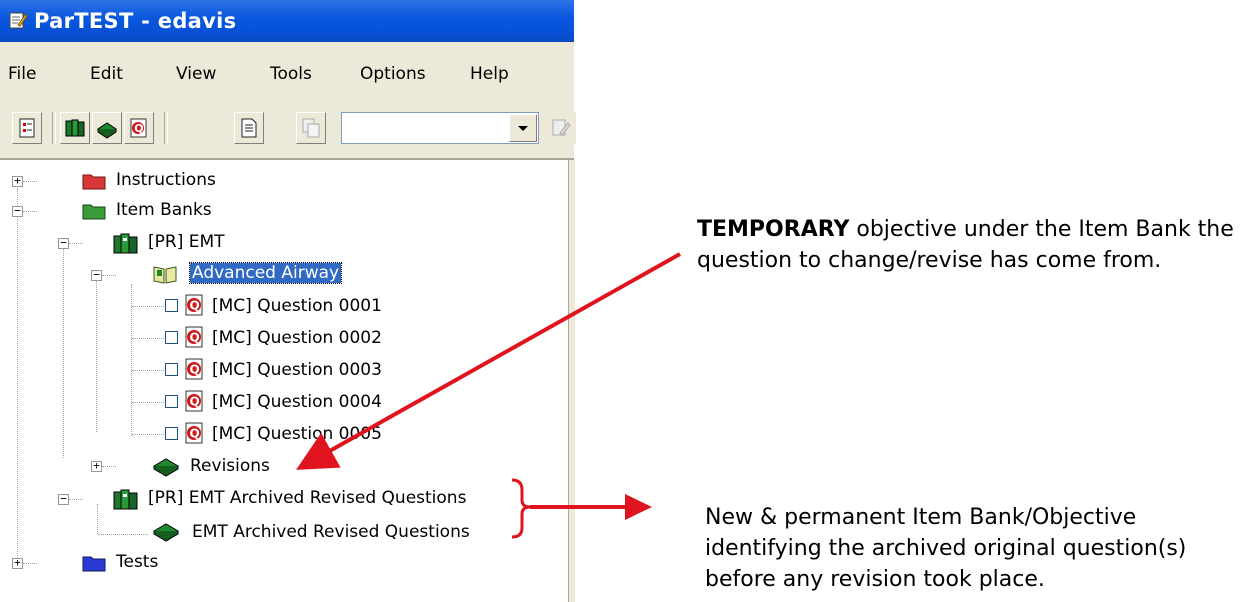 The image size is (1247, 602). What do you see at coordinates (488, 361) in the screenshot?
I see `annotation-arrow-temporary` at bounding box center [488, 361].